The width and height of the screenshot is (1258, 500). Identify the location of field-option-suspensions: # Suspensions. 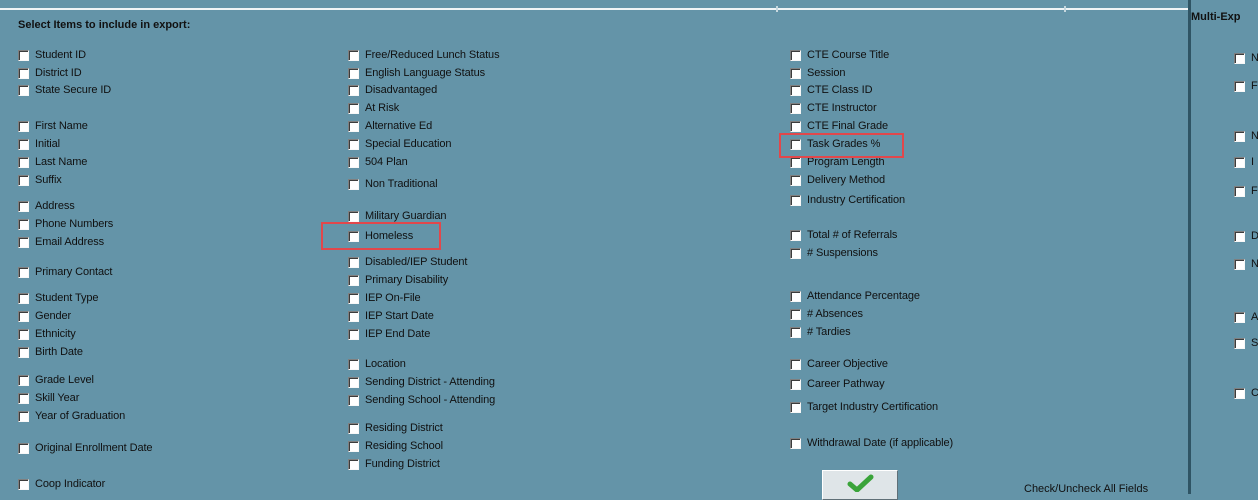
(834, 253).